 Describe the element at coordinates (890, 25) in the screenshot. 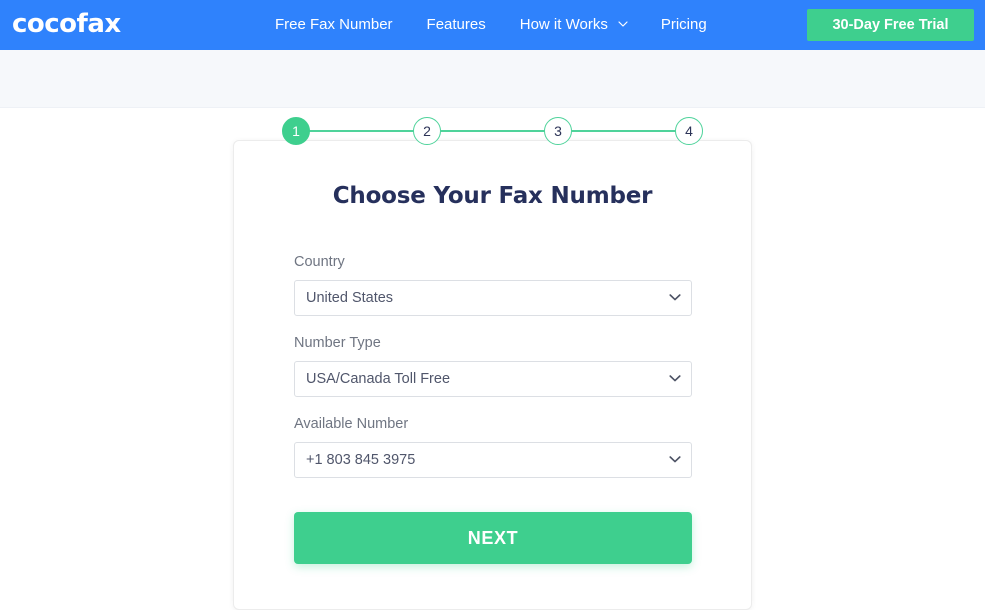

I see `free-trial-button: 30-Day Free Trial` at that location.